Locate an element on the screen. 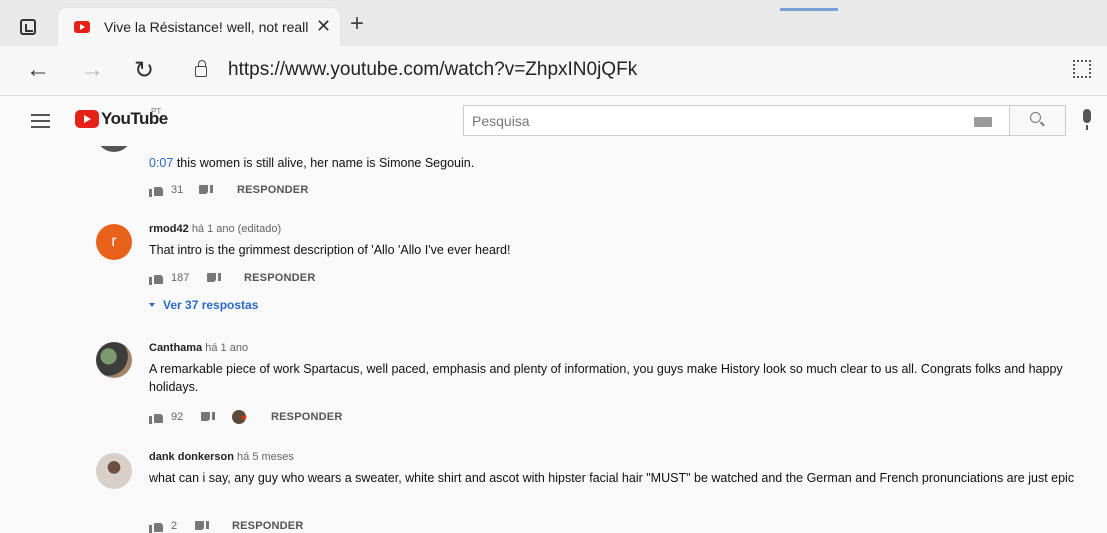  forward-arrow-icon: → is located at coordinates (92, 70).